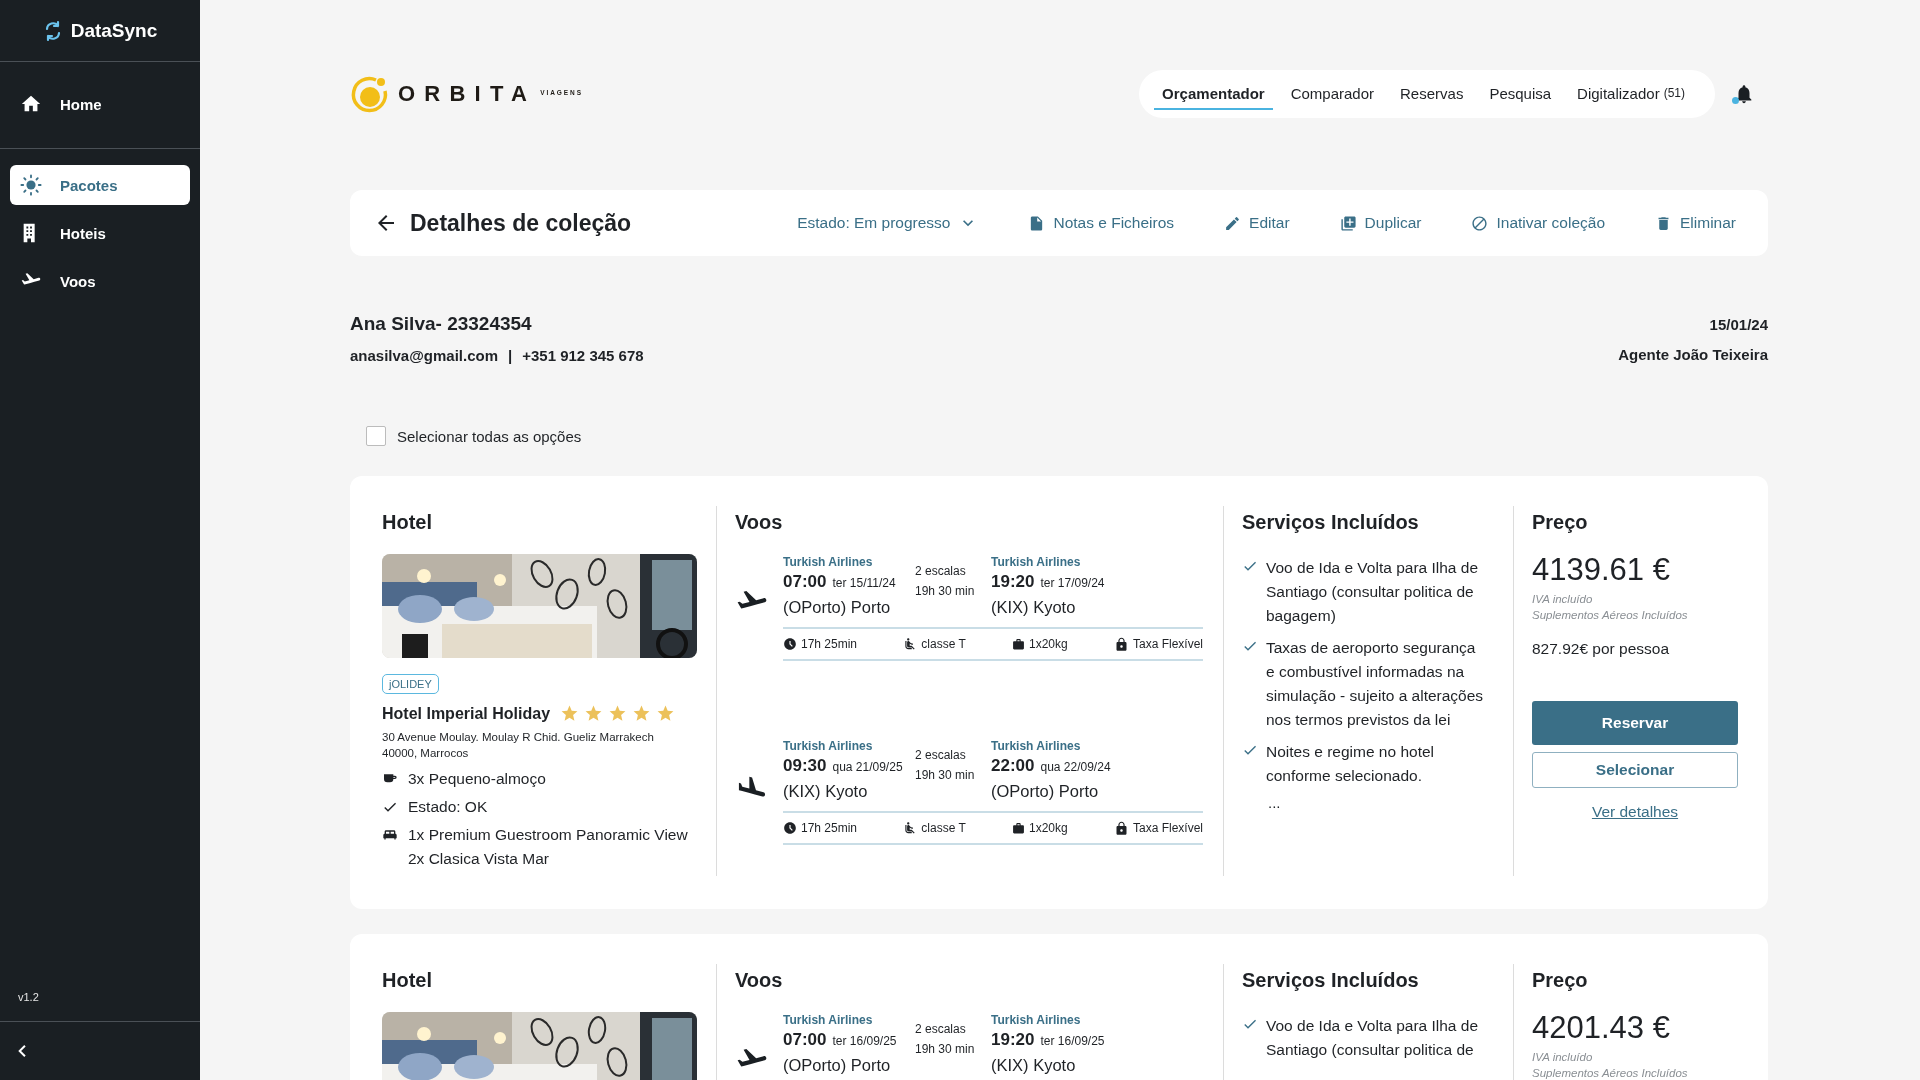 This screenshot has width=1920, height=1080. What do you see at coordinates (1380, 223) in the screenshot?
I see `toolbar-action: Duplicar` at bounding box center [1380, 223].